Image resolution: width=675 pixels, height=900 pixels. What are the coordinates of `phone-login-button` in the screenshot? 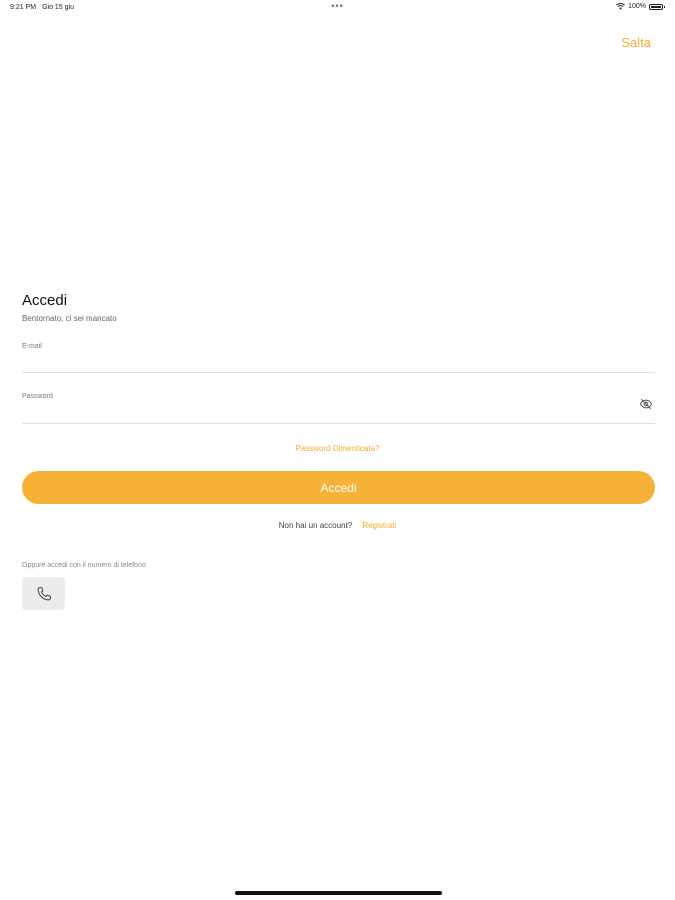 It's located at (43, 593).